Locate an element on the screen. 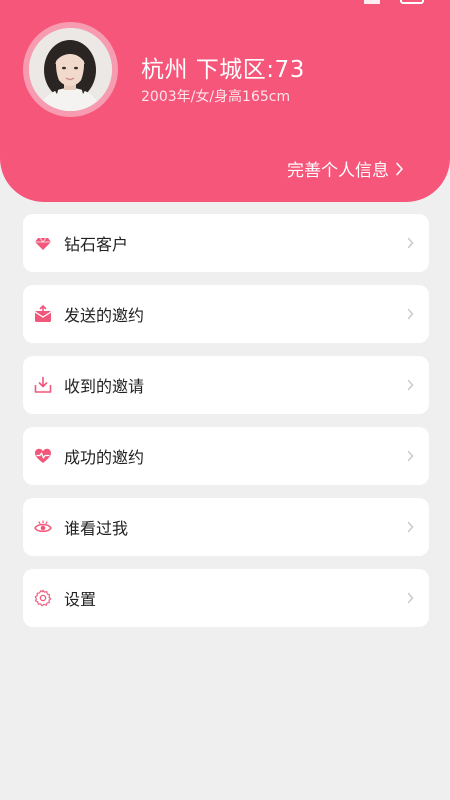  menu-item-label: 发送的邀约 is located at coordinates (104, 315).